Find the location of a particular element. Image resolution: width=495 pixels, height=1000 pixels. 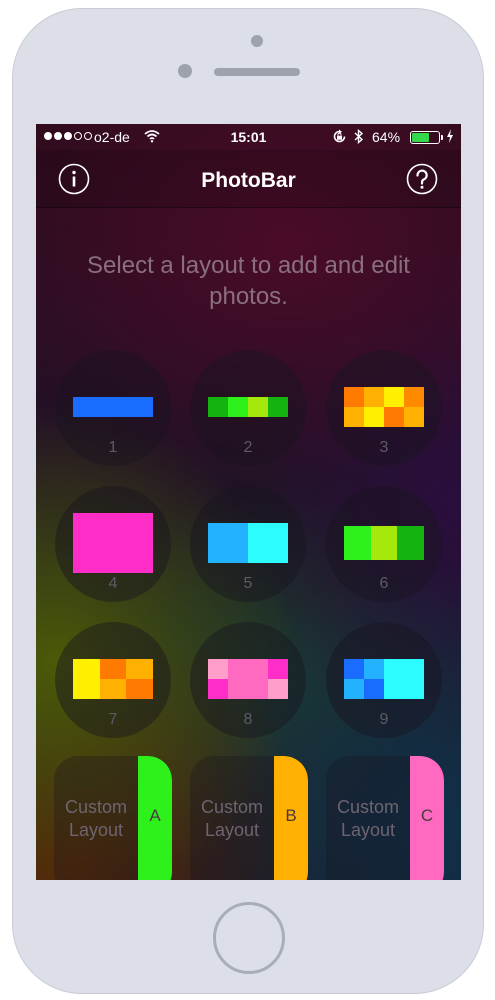

layout-tile-1: 1 is located at coordinates (113, 408).